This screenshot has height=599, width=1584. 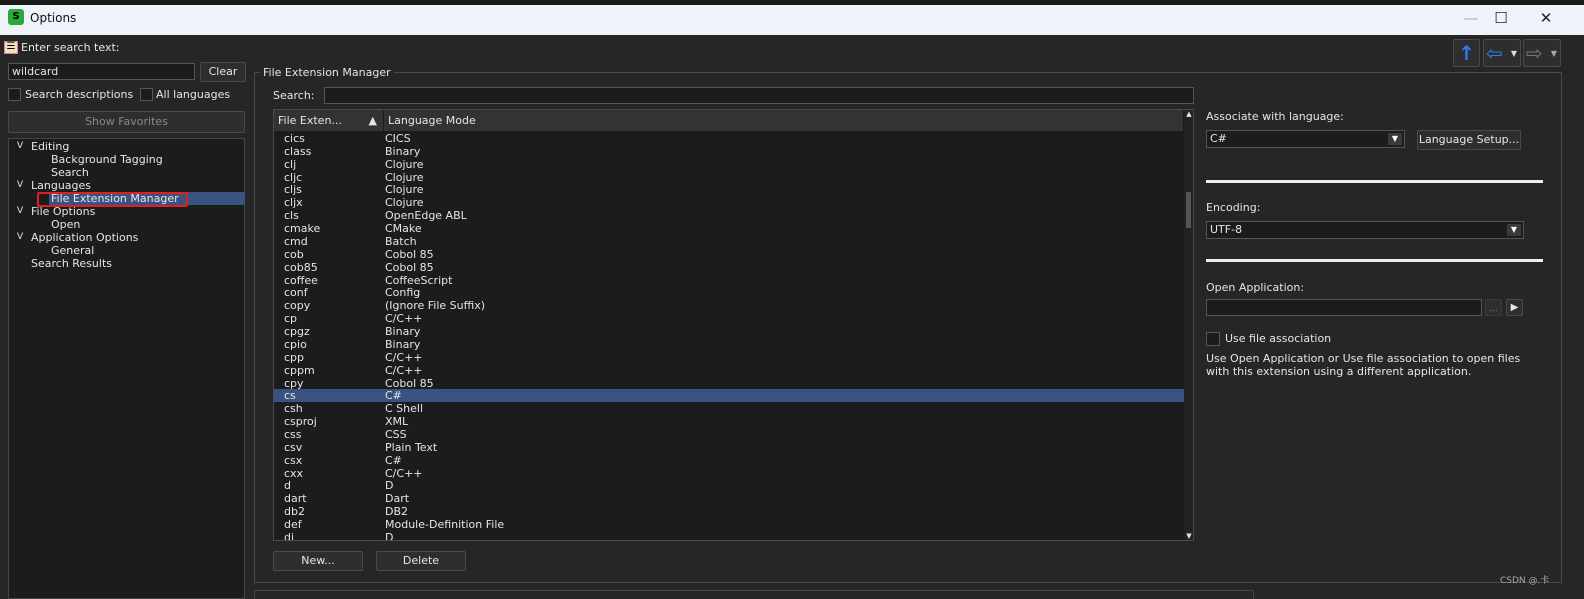 I want to click on scroll-down-icon: ▼, so click(x=1188, y=536).